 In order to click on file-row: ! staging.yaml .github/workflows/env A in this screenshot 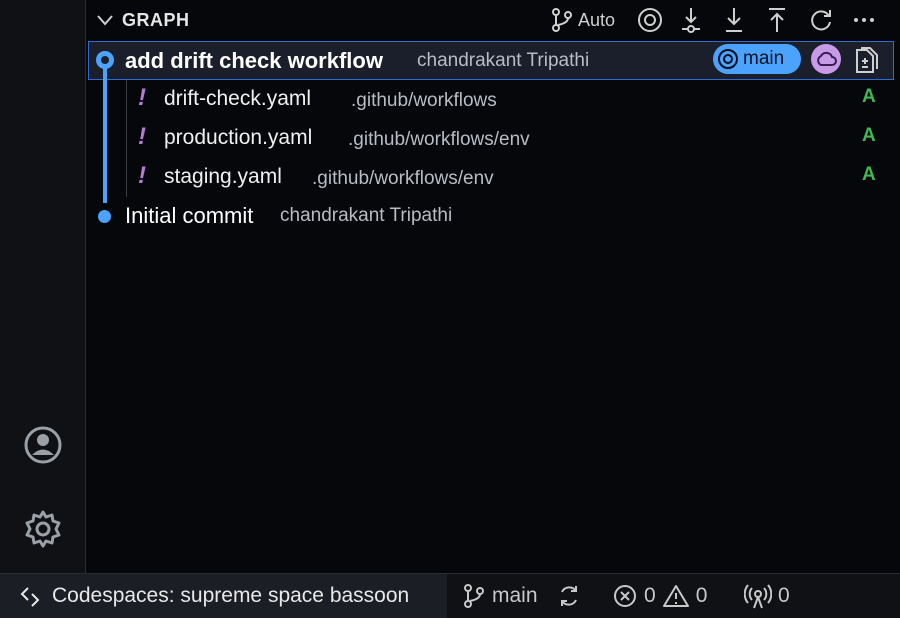, I will do `click(493, 177)`.